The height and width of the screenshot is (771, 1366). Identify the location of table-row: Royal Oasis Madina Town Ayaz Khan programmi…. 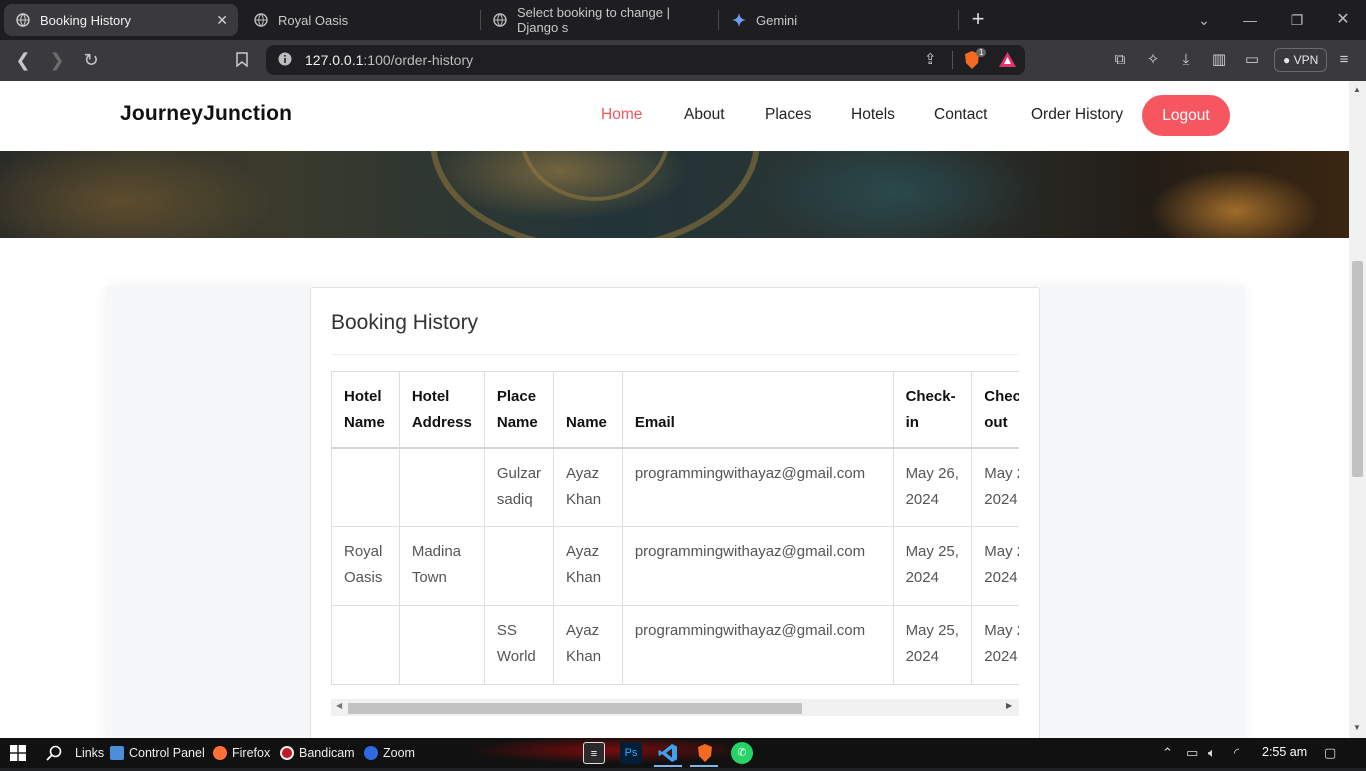
(675, 566).